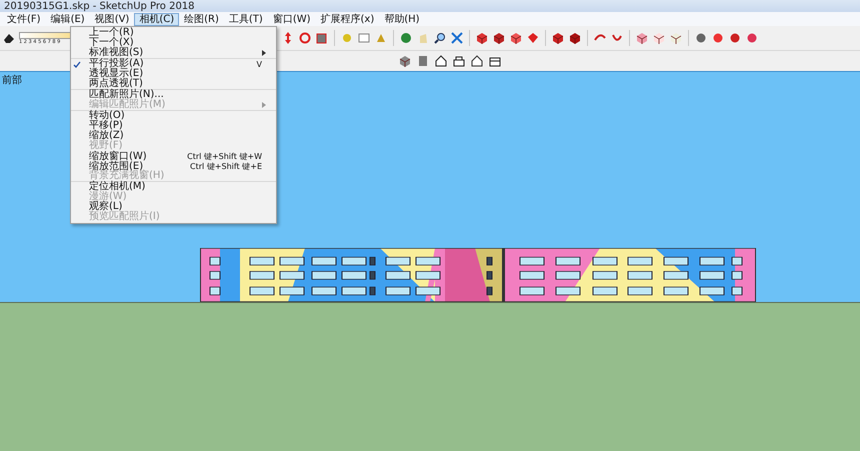  What do you see at coordinates (116, 53) in the screenshot?
I see `menu-entry-label: 标准视图(S)` at bounding box center [116, 53].